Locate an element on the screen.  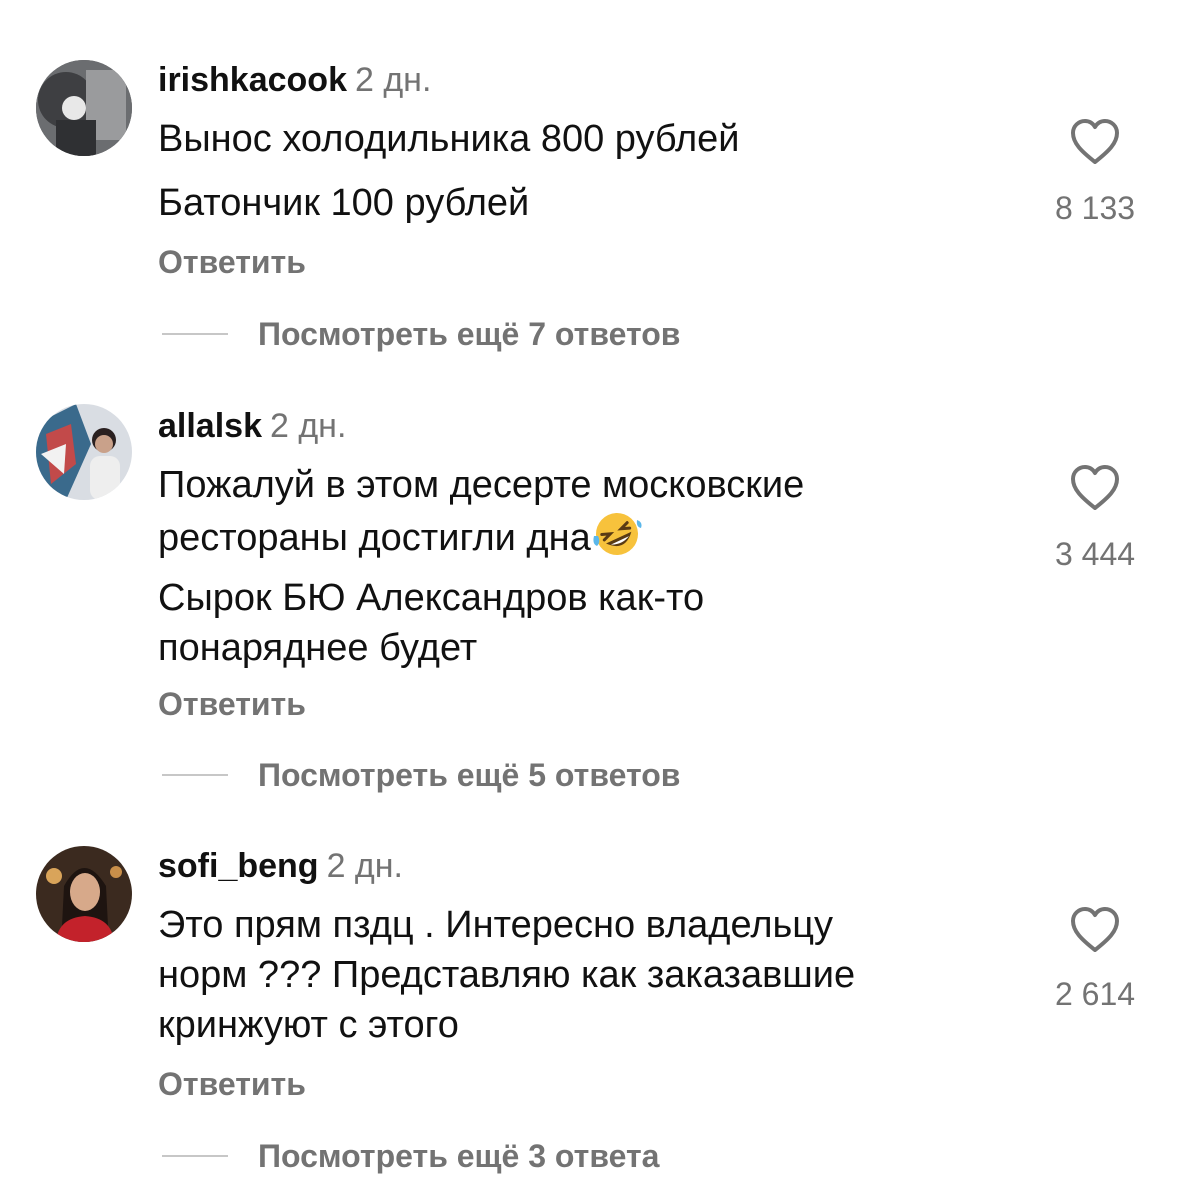
comment-meta: sofi_beng 2 дн. is located at coordinates (280, 866).